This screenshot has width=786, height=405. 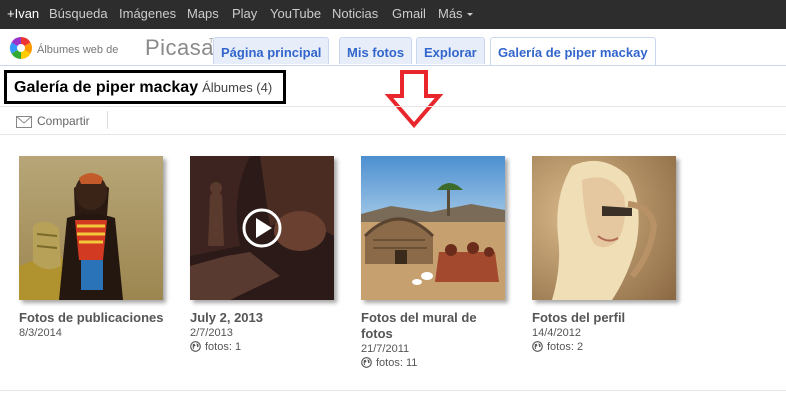 I want to click on album-thumbnail-tribal-portrait, so click(x=91, y=228).